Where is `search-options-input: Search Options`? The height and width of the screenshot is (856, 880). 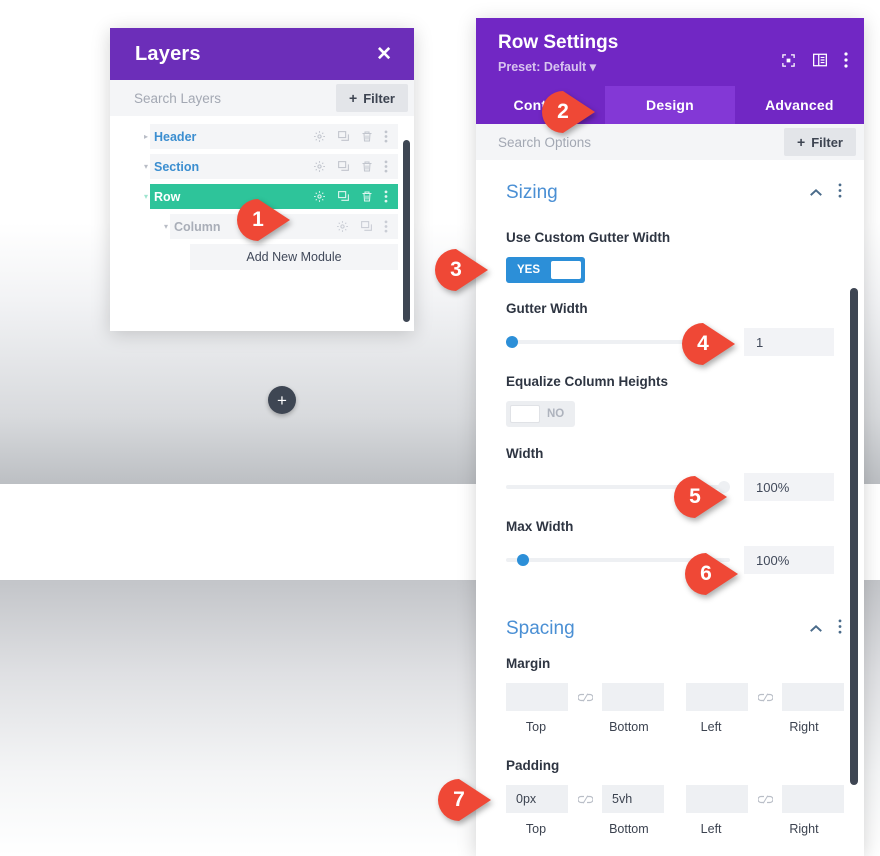
search-options-input: Search Options is located at coordinates (544, 142).